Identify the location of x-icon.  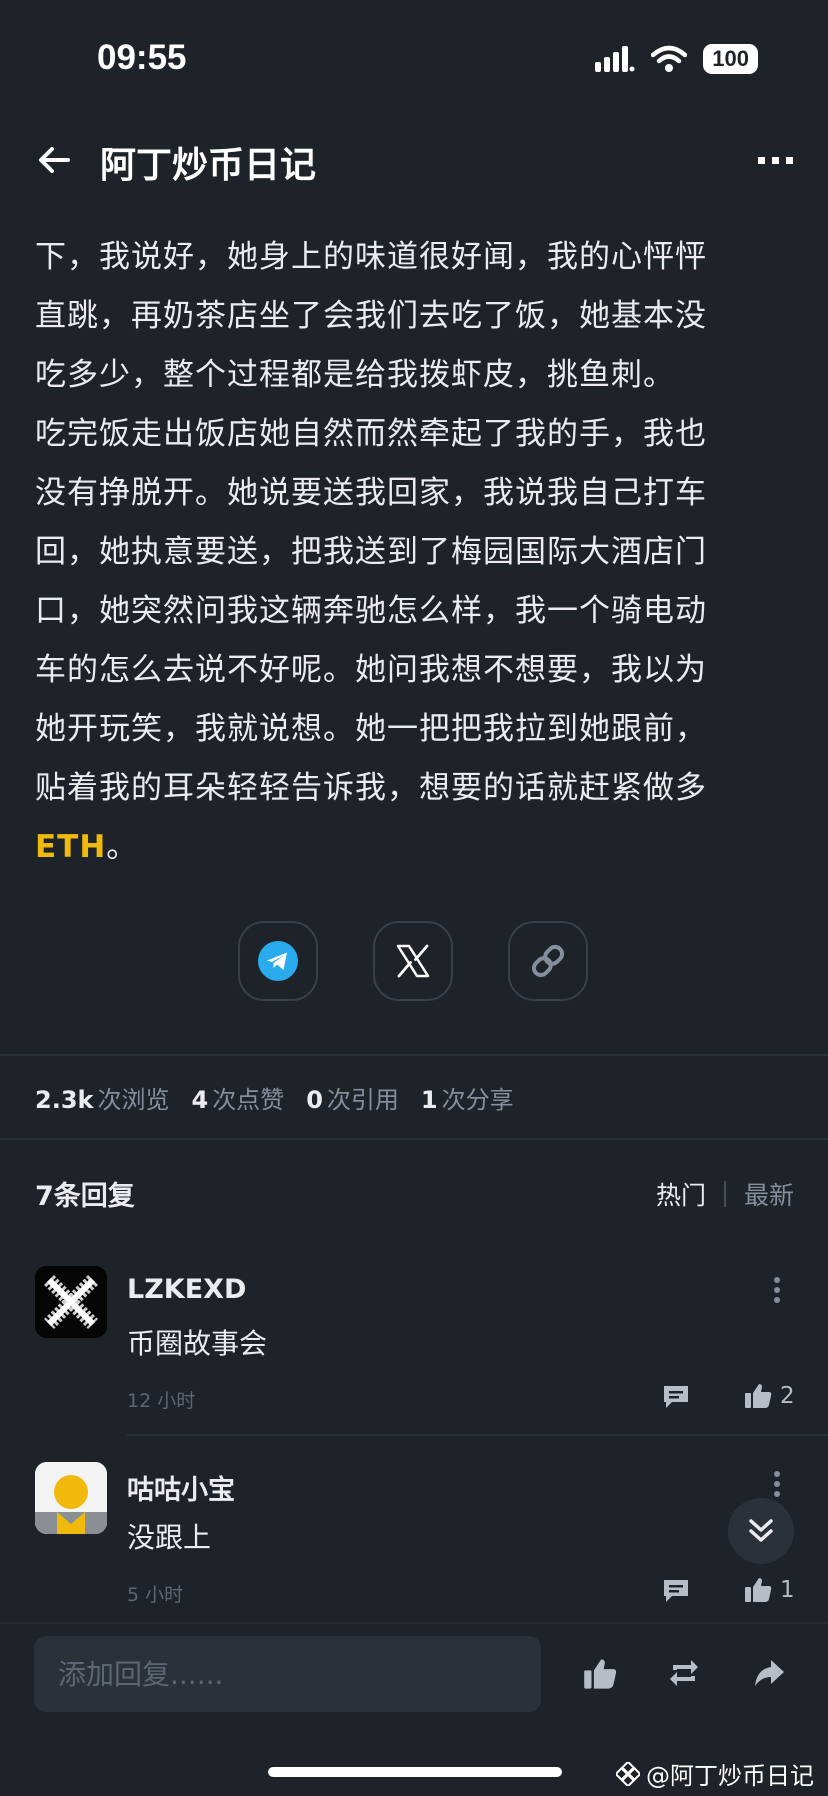
(413, 961).